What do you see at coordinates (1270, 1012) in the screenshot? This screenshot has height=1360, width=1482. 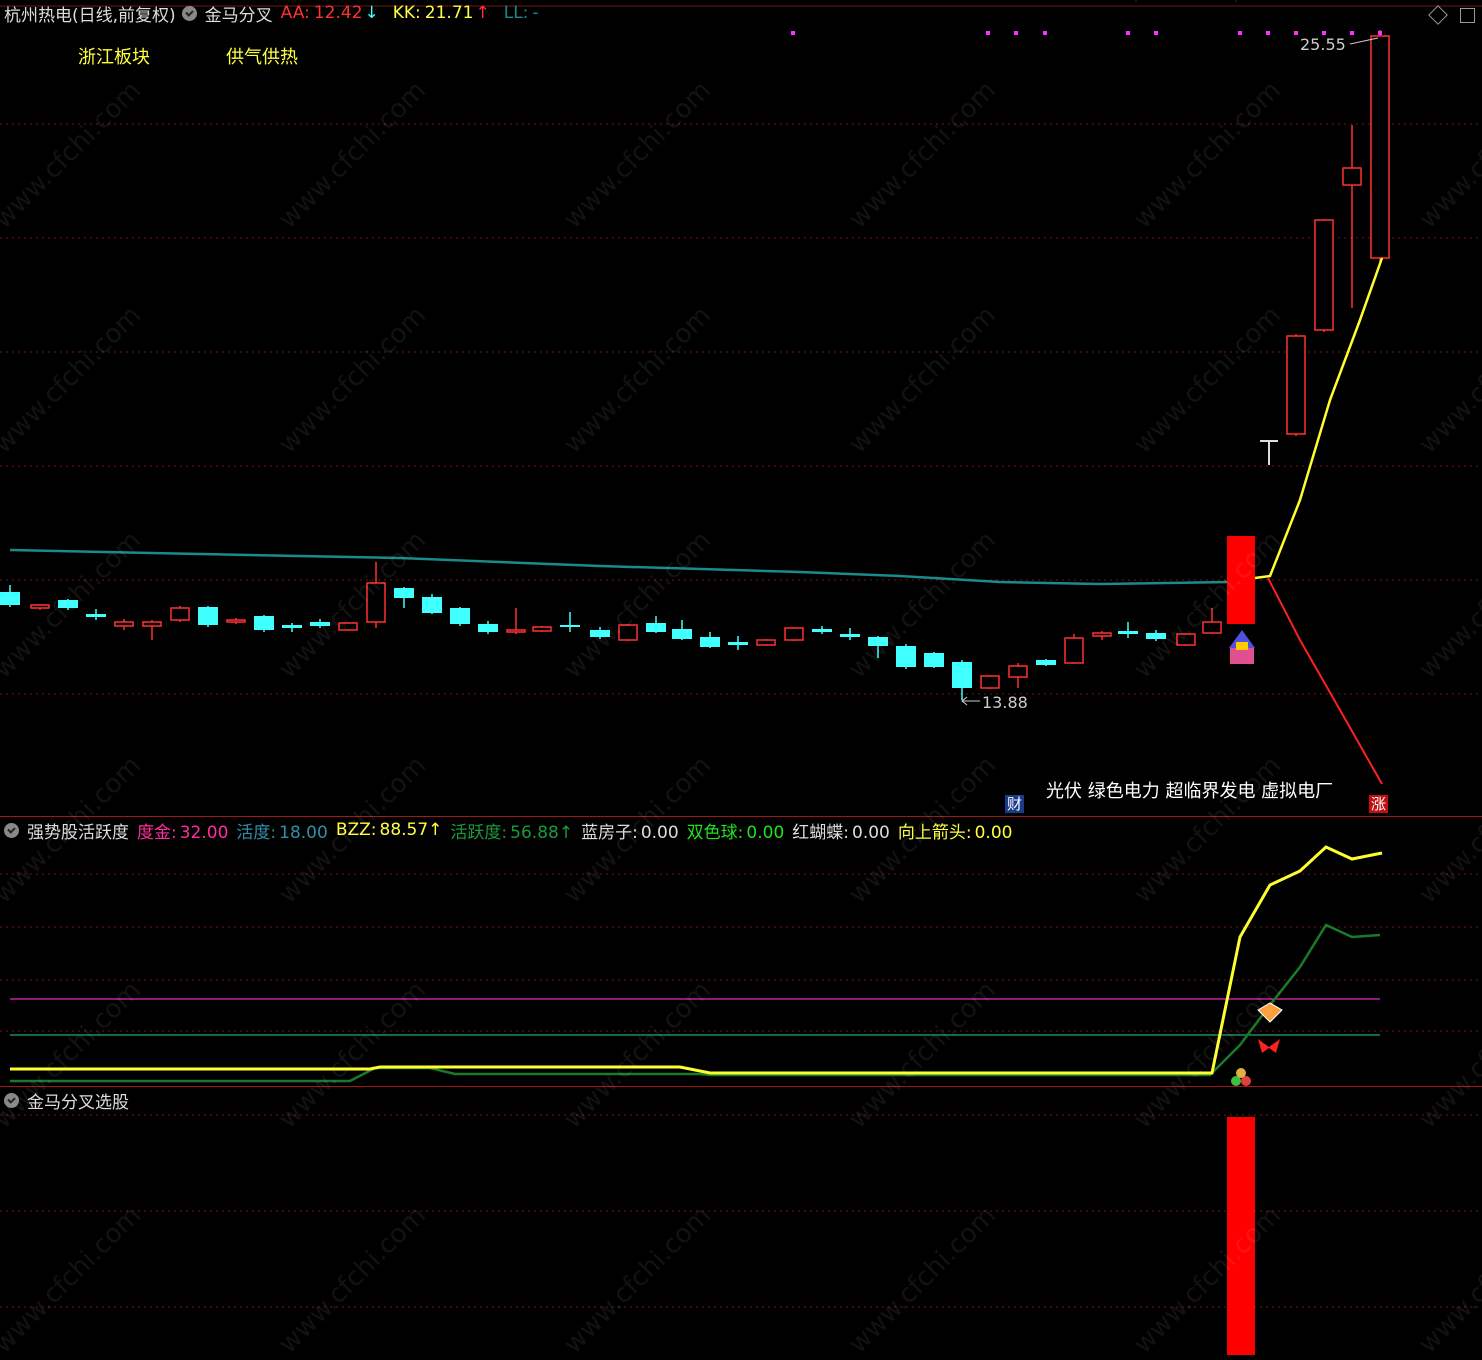 I see `gem-icon` at bounding box center [1270, 1012].